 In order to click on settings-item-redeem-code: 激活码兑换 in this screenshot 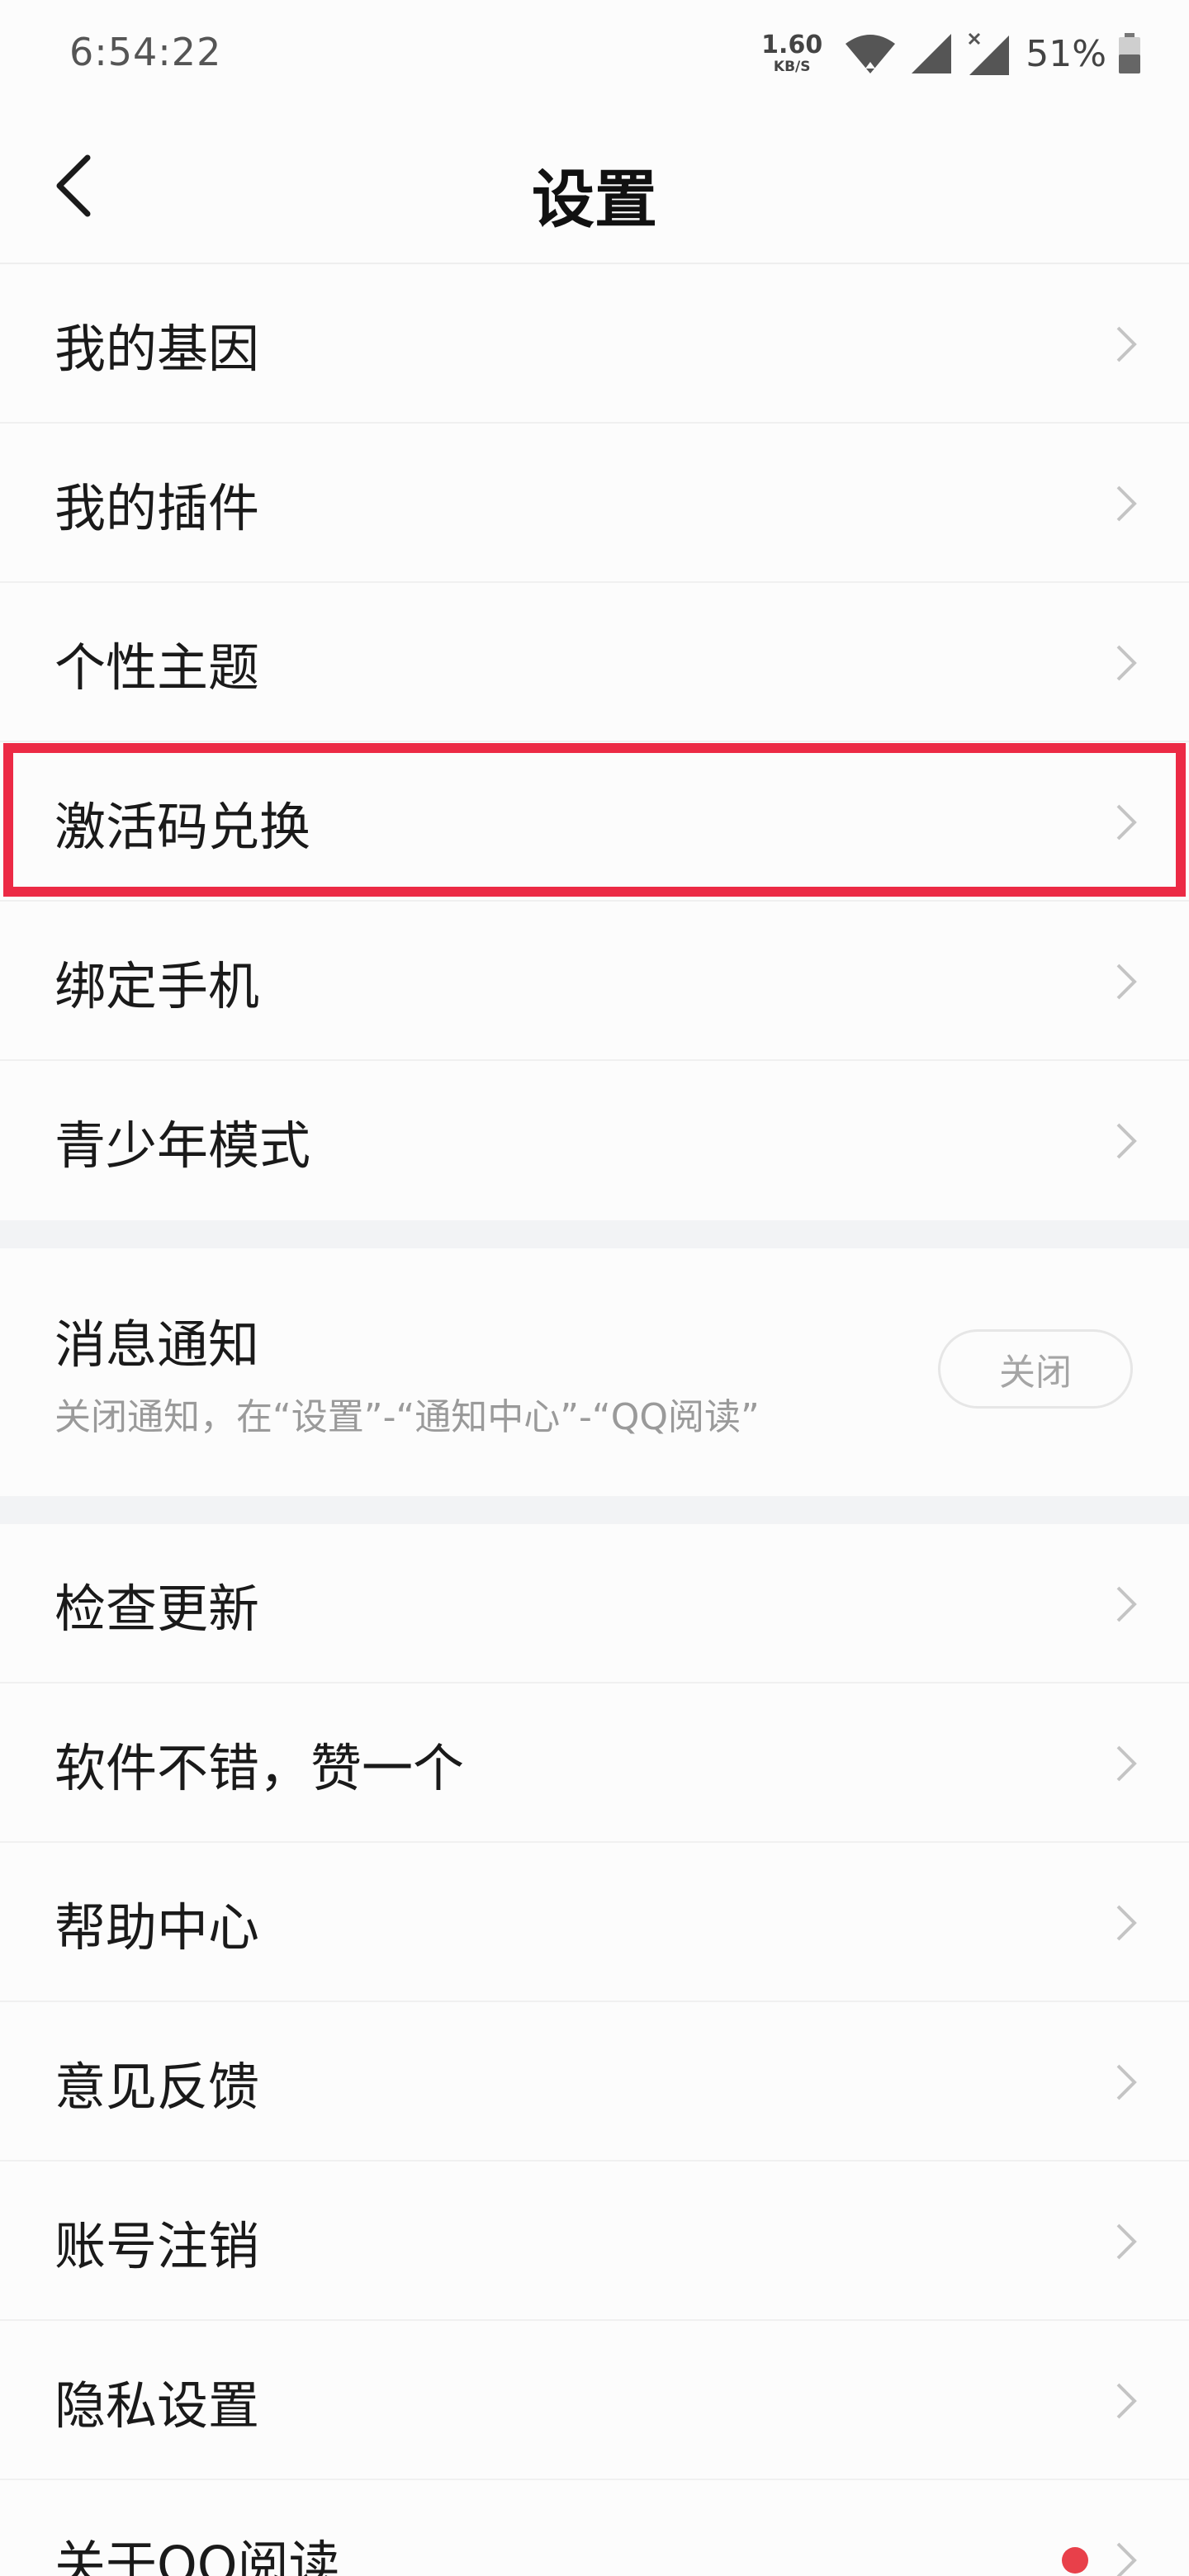, I will do `click(594, 822)`.